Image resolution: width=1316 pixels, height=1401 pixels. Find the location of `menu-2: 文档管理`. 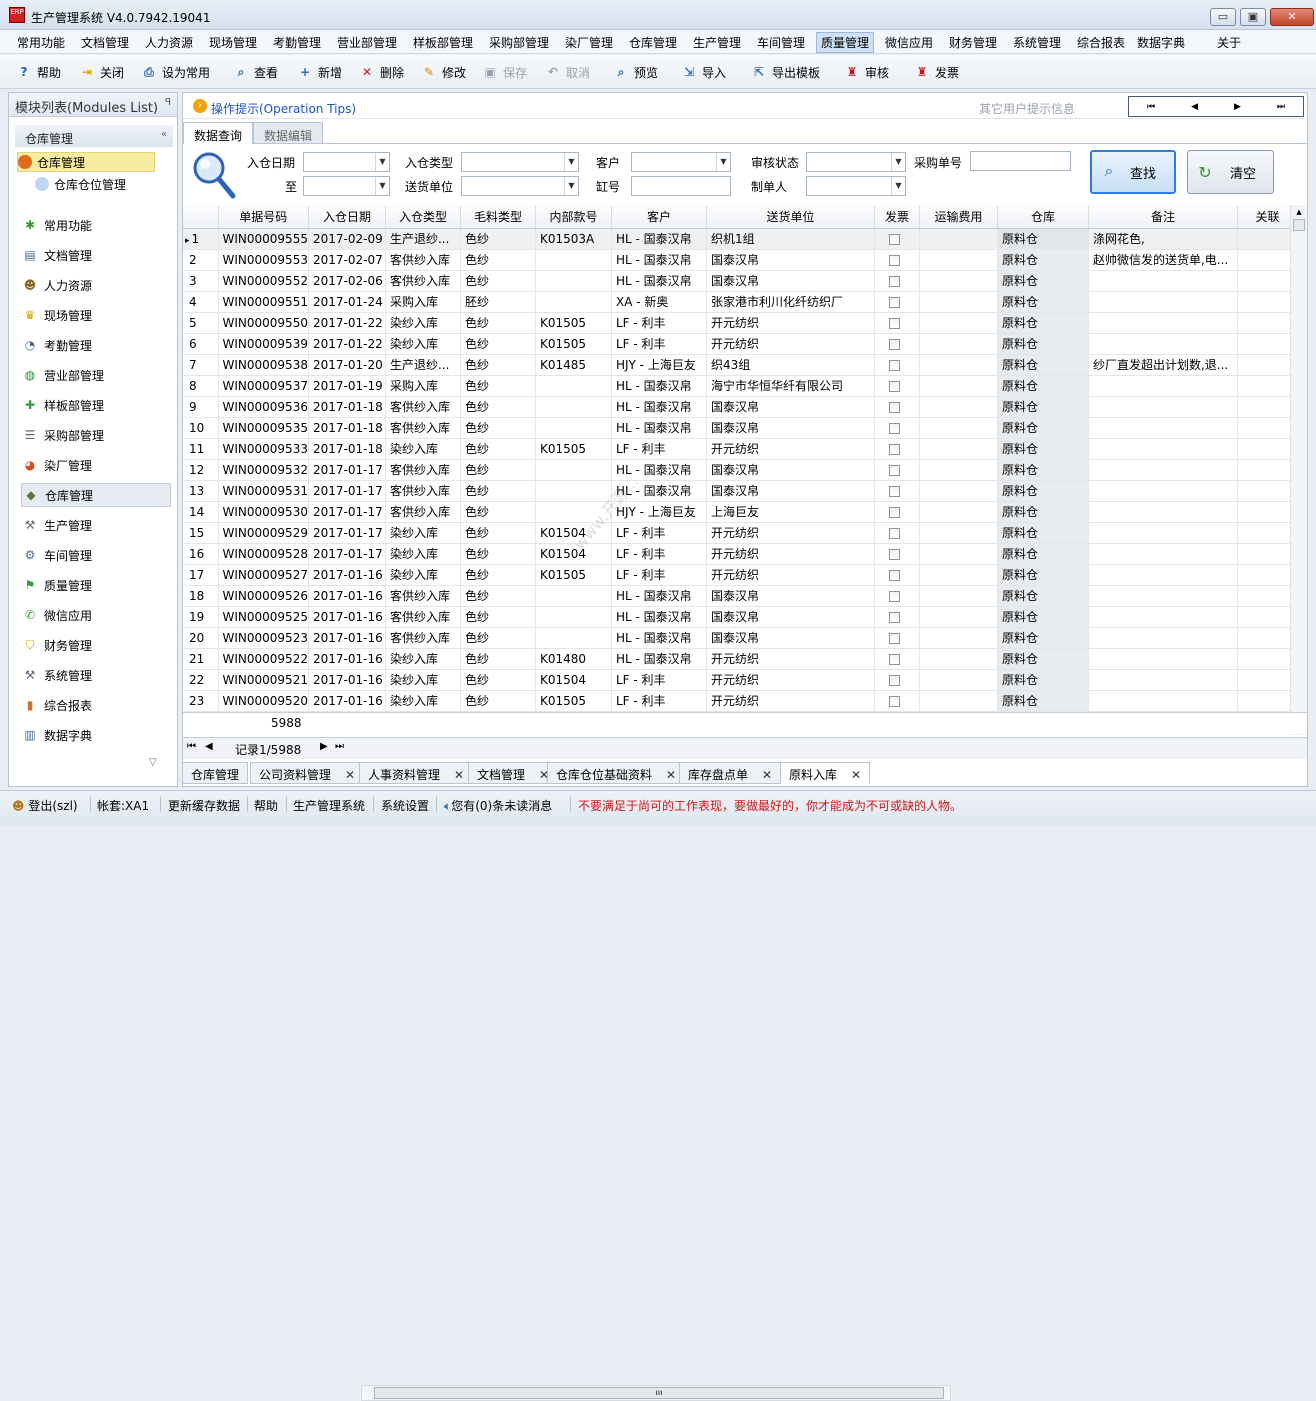

menu-2: 文档管理 is located at coordinates (105, 42).